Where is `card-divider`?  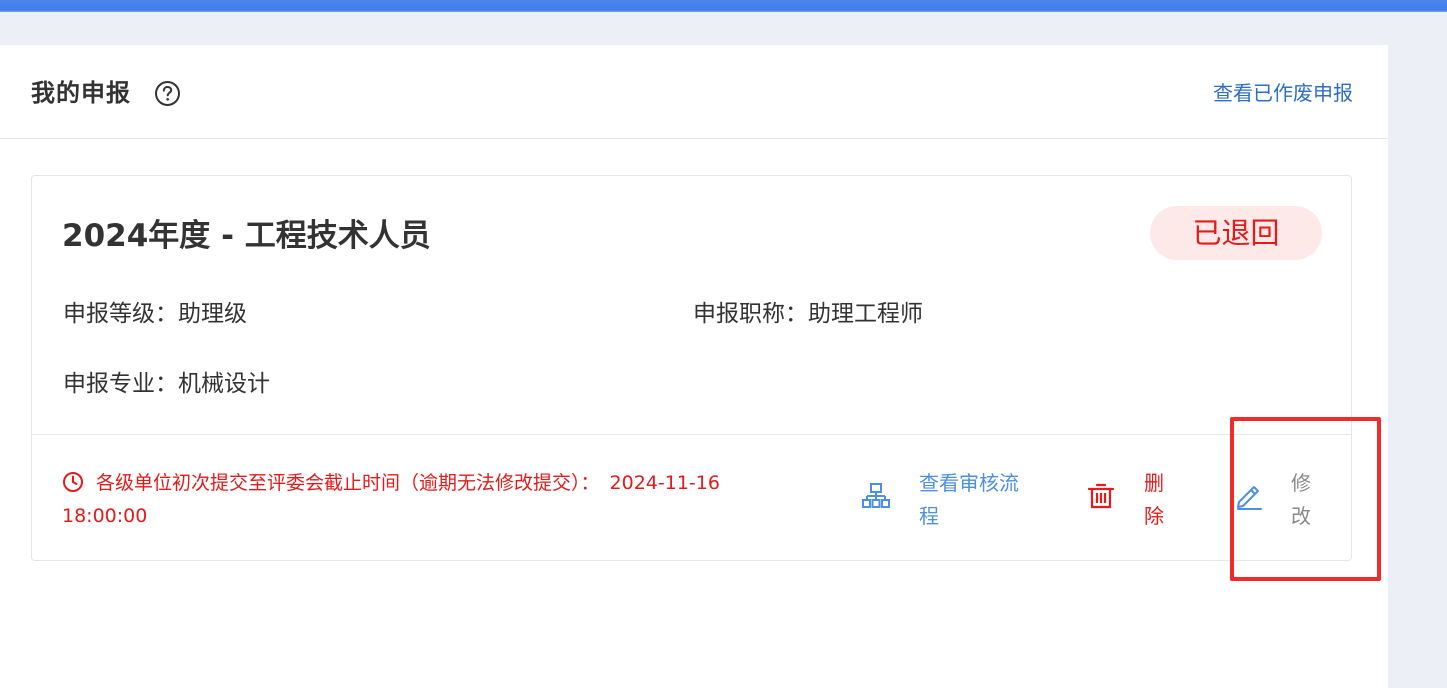 card-divider is located at coordinates (691, 434).